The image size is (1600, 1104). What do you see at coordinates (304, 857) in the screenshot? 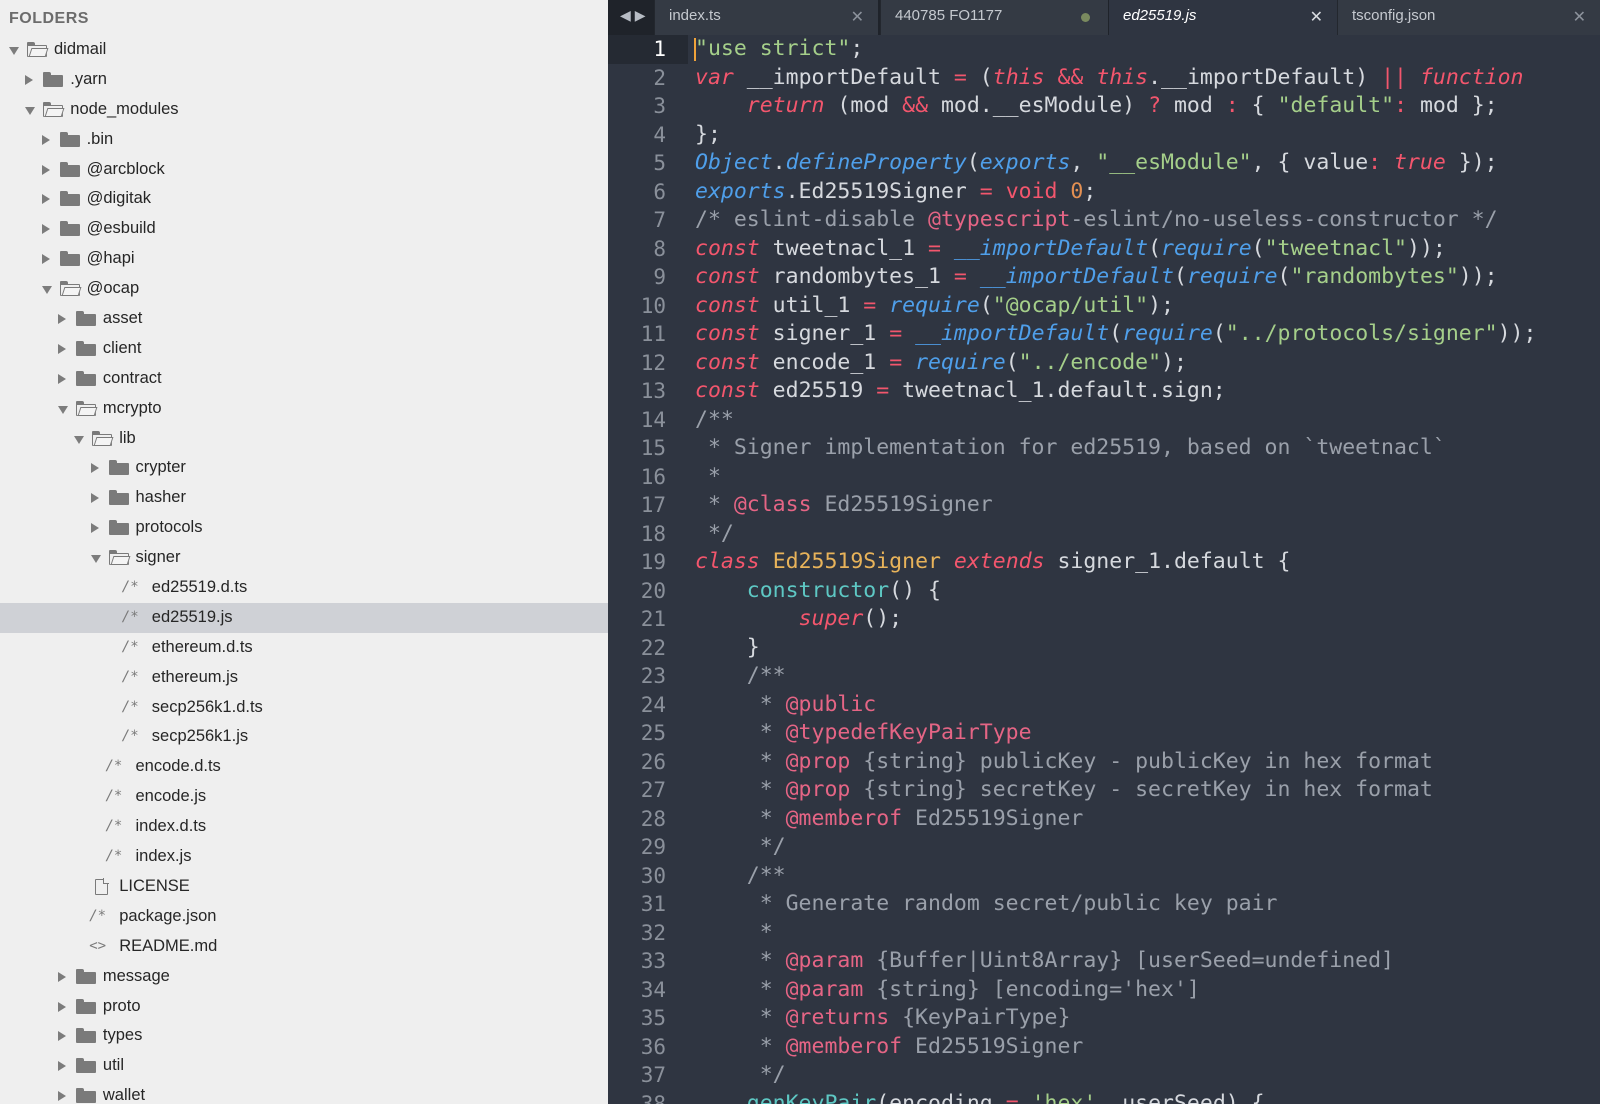
I see `file-row: /* index.js` at bounding box center [304, 857].